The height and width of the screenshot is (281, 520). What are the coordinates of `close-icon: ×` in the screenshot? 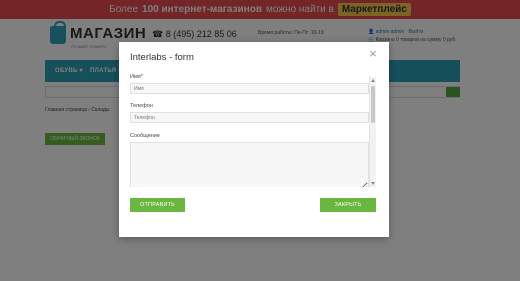 It's located at (373, 53).